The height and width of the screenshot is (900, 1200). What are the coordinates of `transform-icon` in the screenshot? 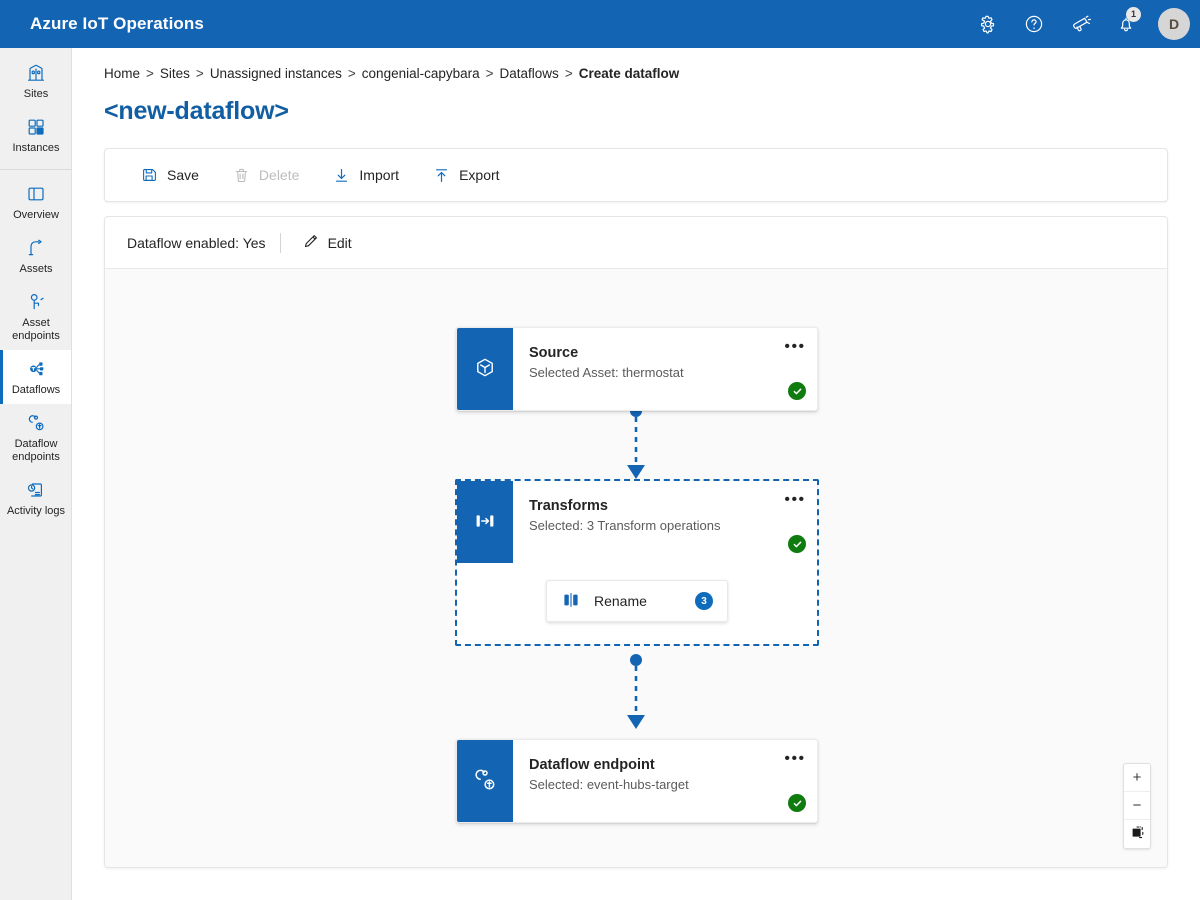 It's located at (485, 522).